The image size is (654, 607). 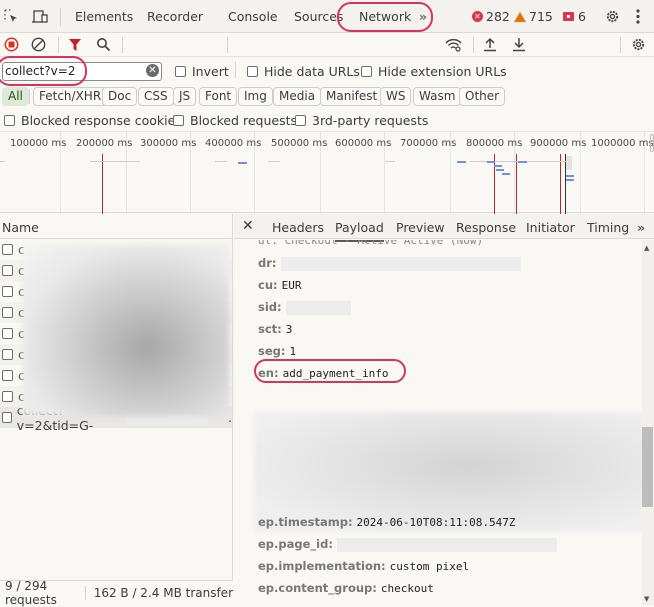 I want to click on more-tabs-button: », so click(x=423, y=16).